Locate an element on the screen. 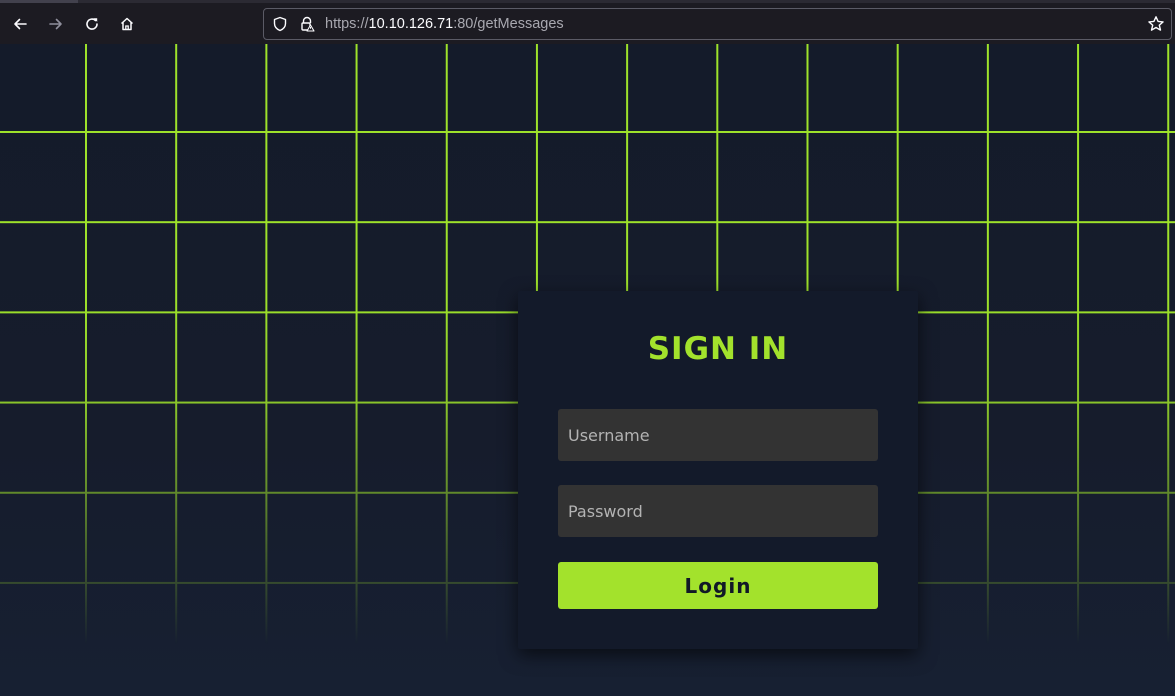 The height and width of the screenshot is (696, 1175). login-button: Login is located at coordinates (718, 585).